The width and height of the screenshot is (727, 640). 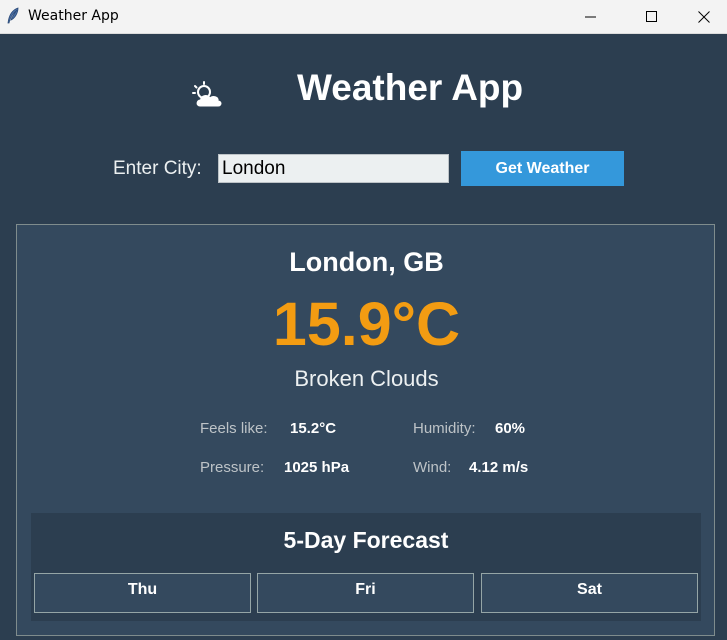 I want to click on humidity-value: 60%, so click(x=510, y=428).